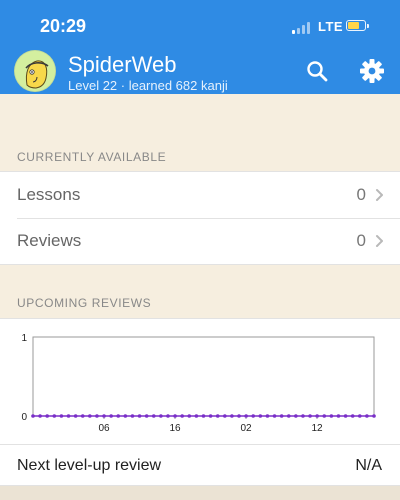  Describe the element at coordinates (200, 241) in the screenshot. I see `reviews-row: Reviews 0` at that location.